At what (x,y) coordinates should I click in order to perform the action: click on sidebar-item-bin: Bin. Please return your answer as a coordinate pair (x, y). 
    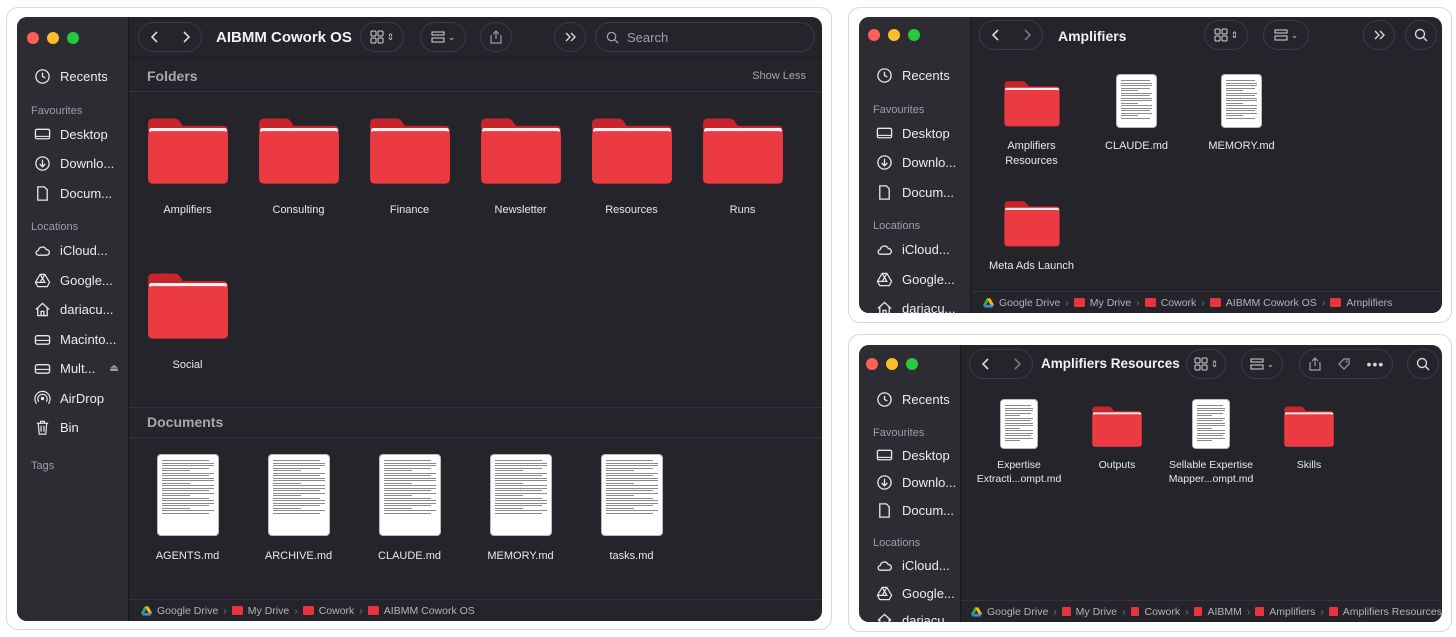
    Looking at the image, I should click on (72, 428).